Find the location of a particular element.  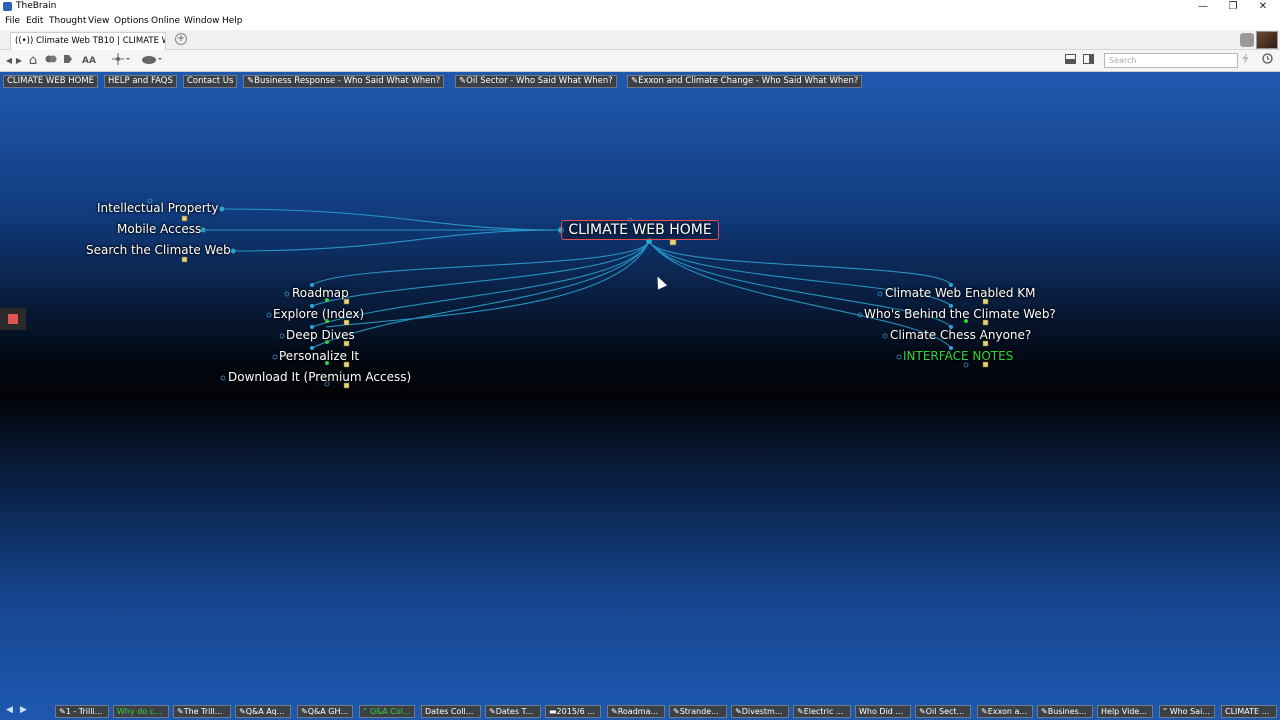

back-icon: ◀ is located at coordinates (9, 61).